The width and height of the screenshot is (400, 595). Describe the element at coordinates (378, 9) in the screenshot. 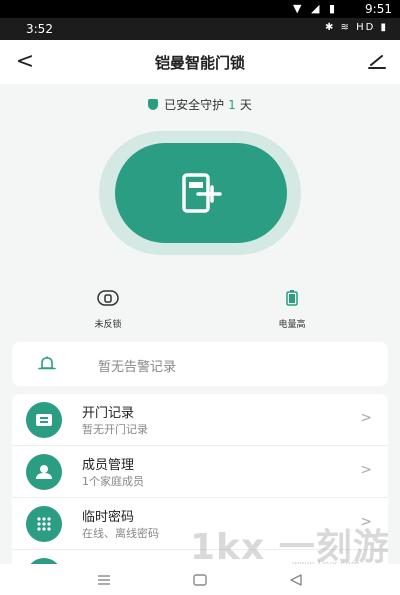

I see `system-clock: 9:51` at that location.